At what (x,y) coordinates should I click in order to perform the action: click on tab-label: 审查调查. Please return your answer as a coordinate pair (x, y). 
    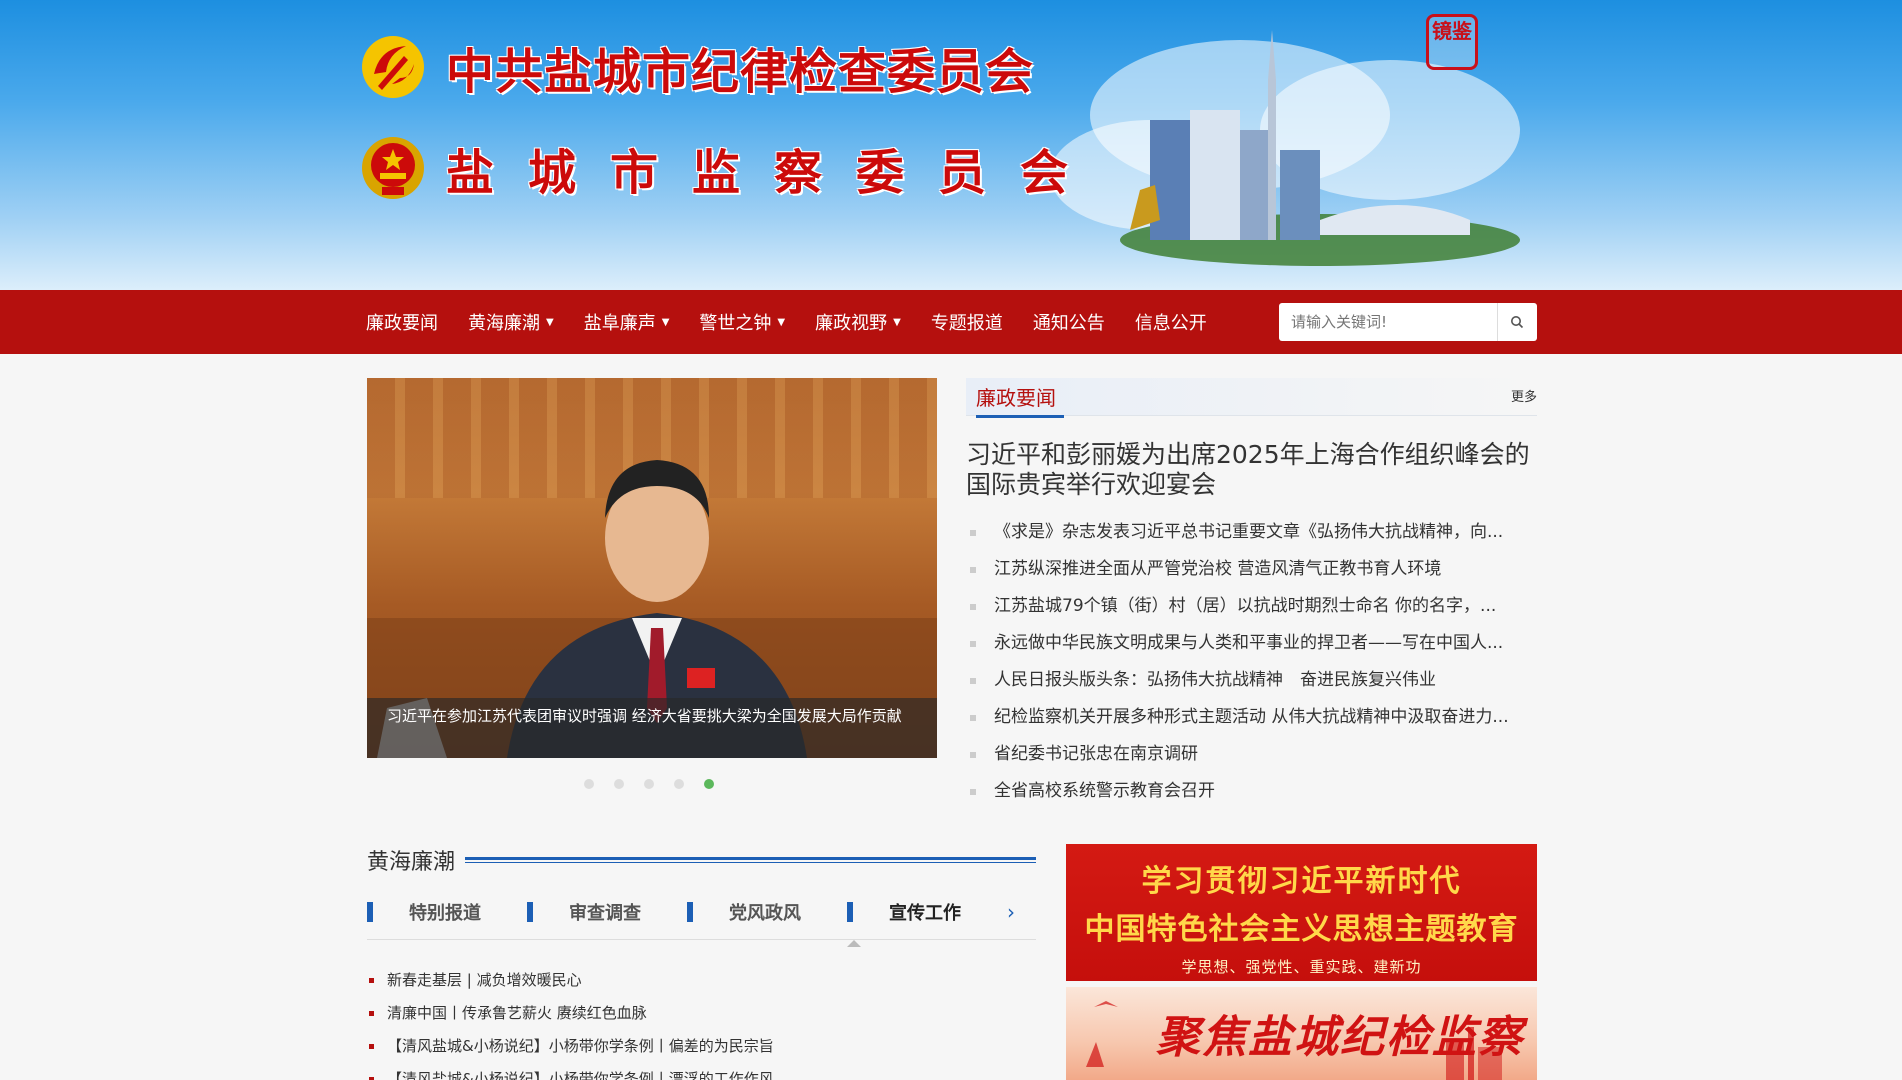
    Looking at the image, I should click on (605, 913).